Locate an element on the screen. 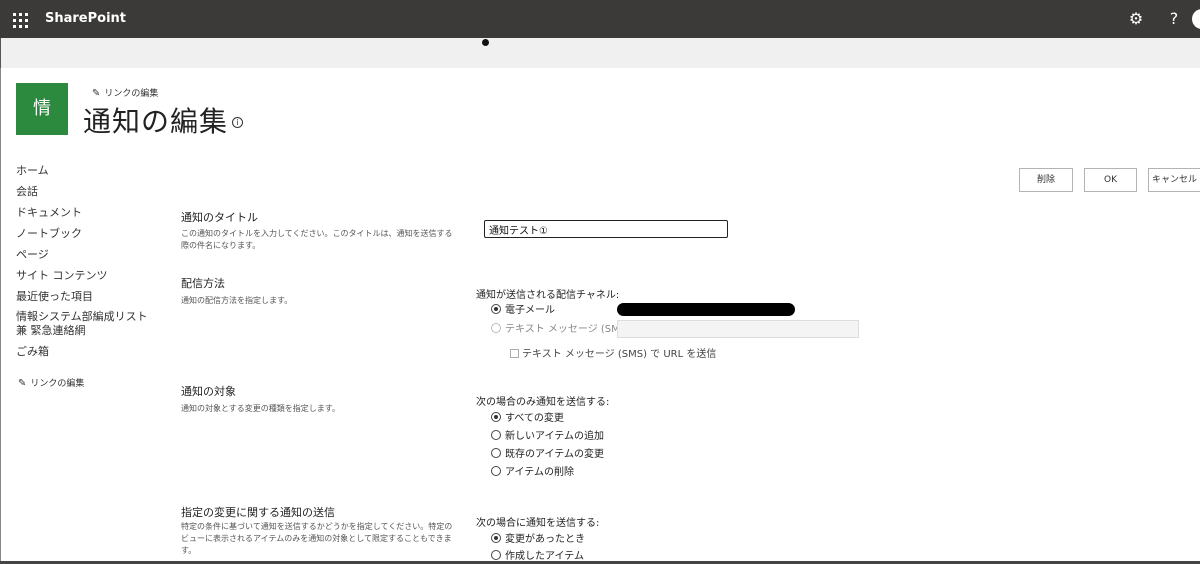  radio-deleted-items: アイテムの削除 is located at coordinates (532, 473).